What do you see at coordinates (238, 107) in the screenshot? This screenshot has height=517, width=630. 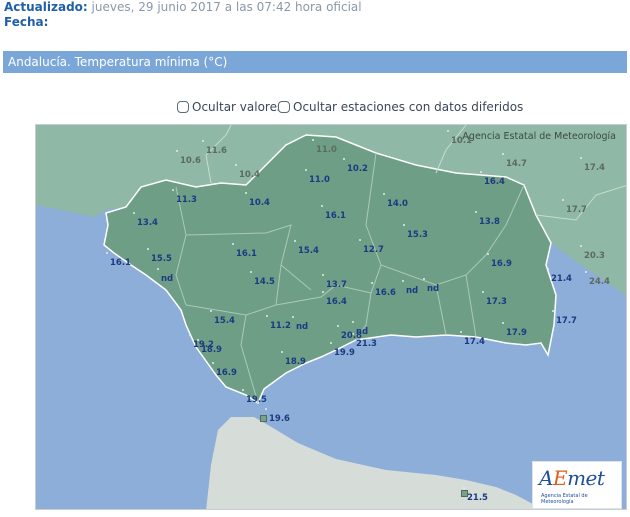 I see `hide-values-label: Ocultar valores` at bounding box center [238, 107].